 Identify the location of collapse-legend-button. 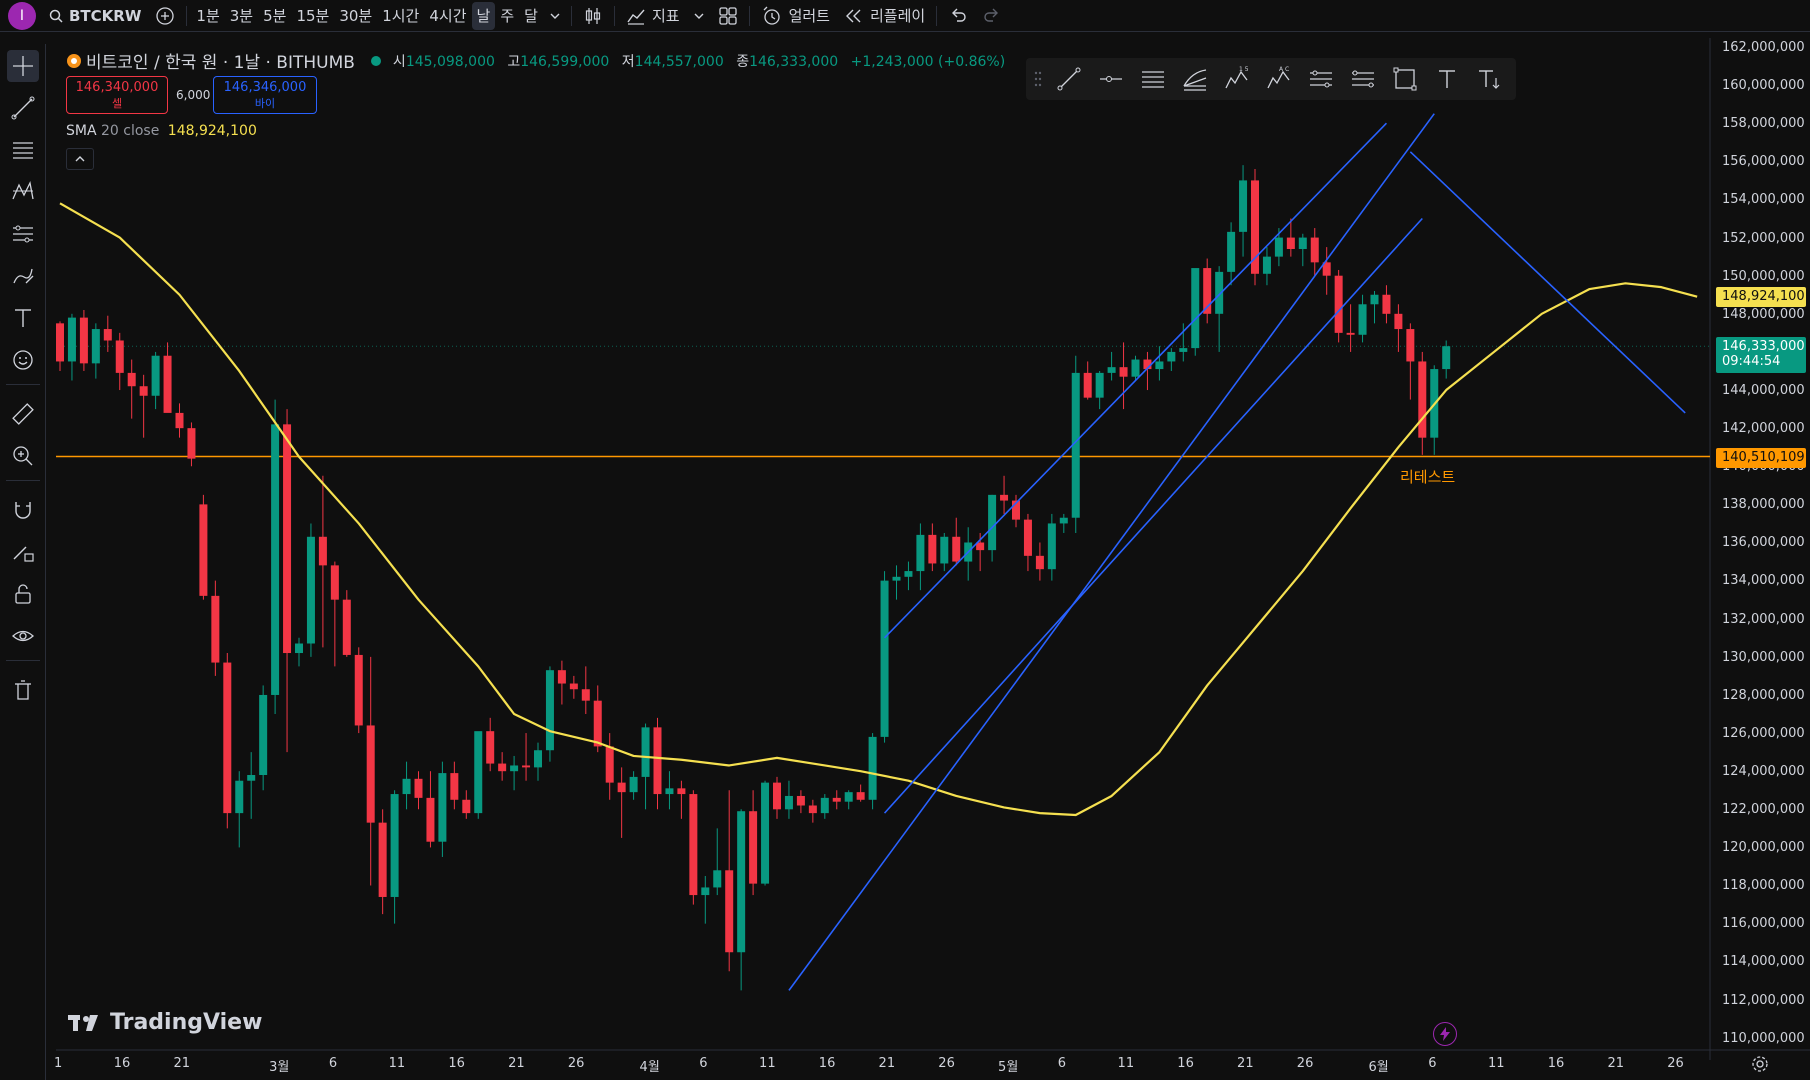
(80, 159).